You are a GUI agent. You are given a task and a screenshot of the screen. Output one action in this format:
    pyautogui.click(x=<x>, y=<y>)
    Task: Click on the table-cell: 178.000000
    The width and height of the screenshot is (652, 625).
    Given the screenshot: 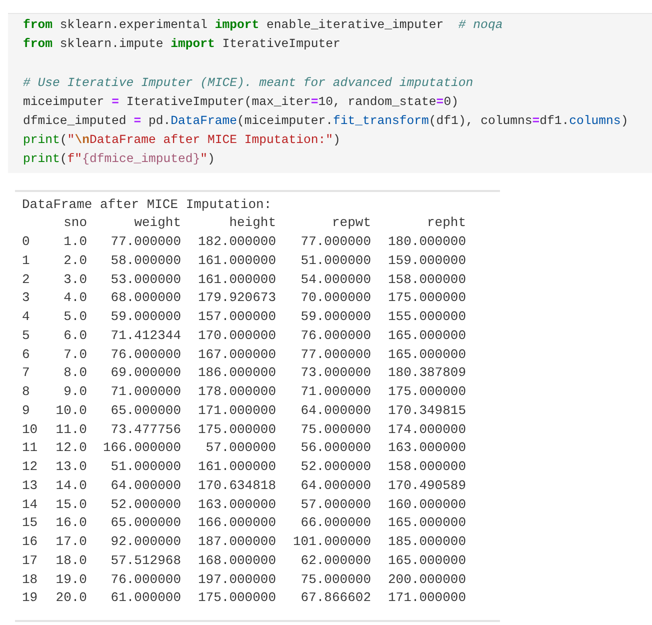 What is the action you would take?
    pyautogui.click(x=237, y=391)
    